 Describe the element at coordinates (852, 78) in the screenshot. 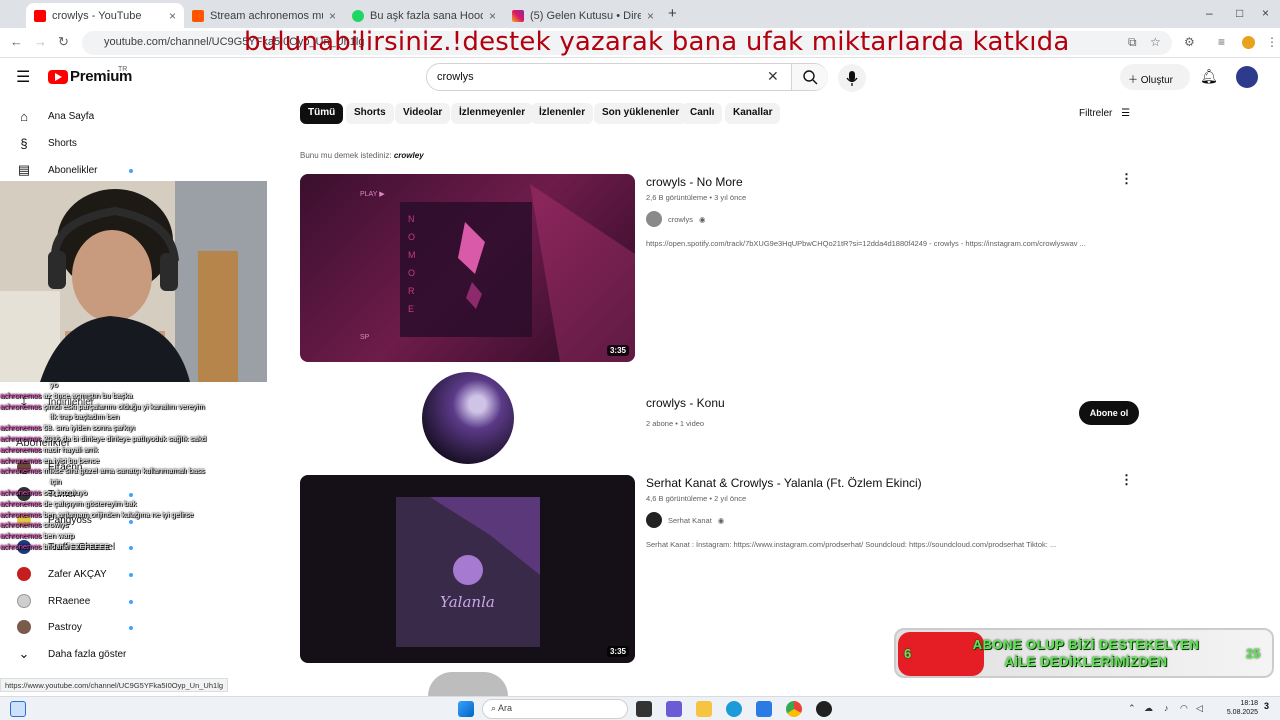

I see `voice-search-button` at that location.